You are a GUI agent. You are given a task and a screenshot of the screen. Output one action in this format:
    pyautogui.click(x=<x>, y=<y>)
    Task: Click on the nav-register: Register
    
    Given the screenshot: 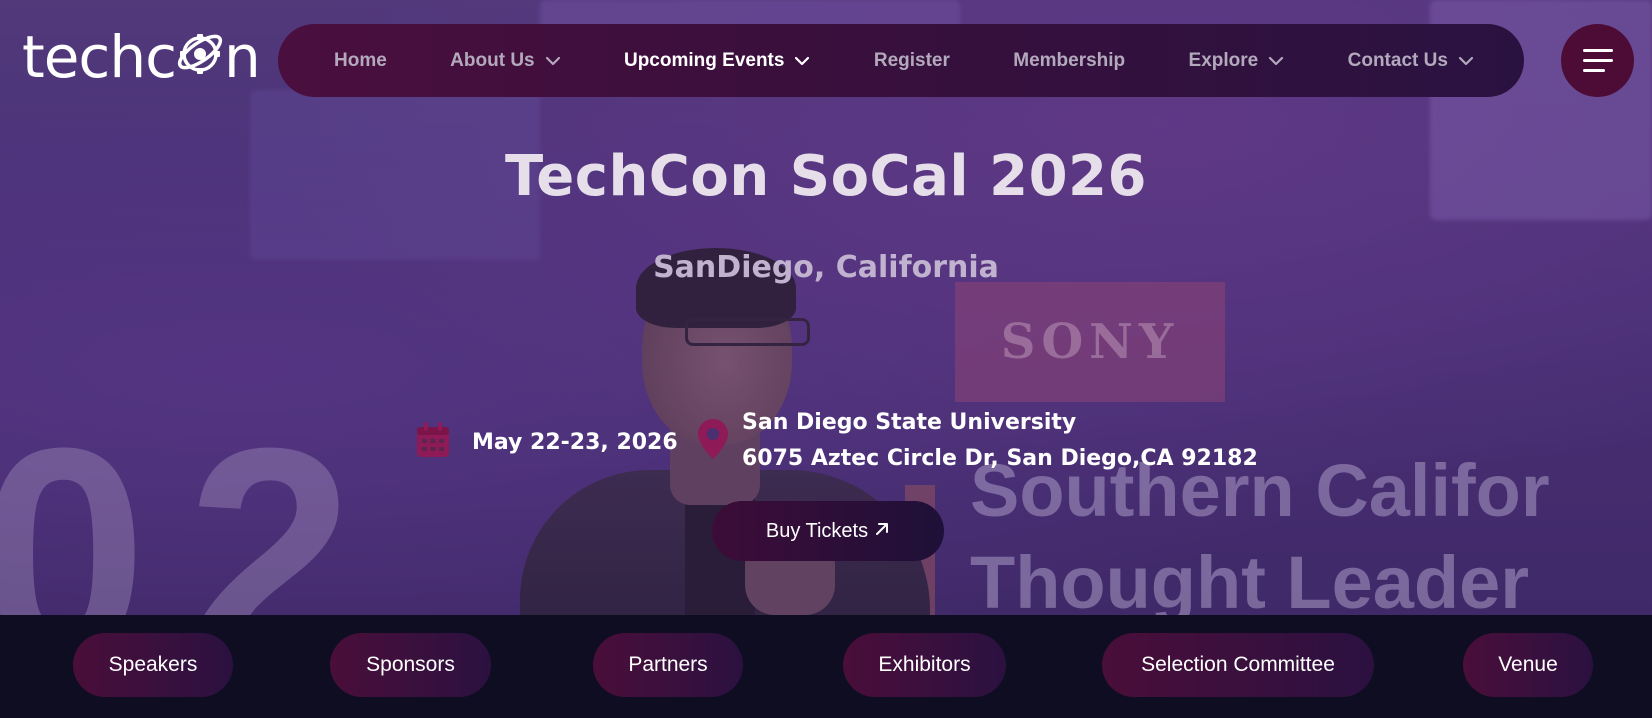 What is the action you would take?
    pyautogui.click(x=912, y=61)
    